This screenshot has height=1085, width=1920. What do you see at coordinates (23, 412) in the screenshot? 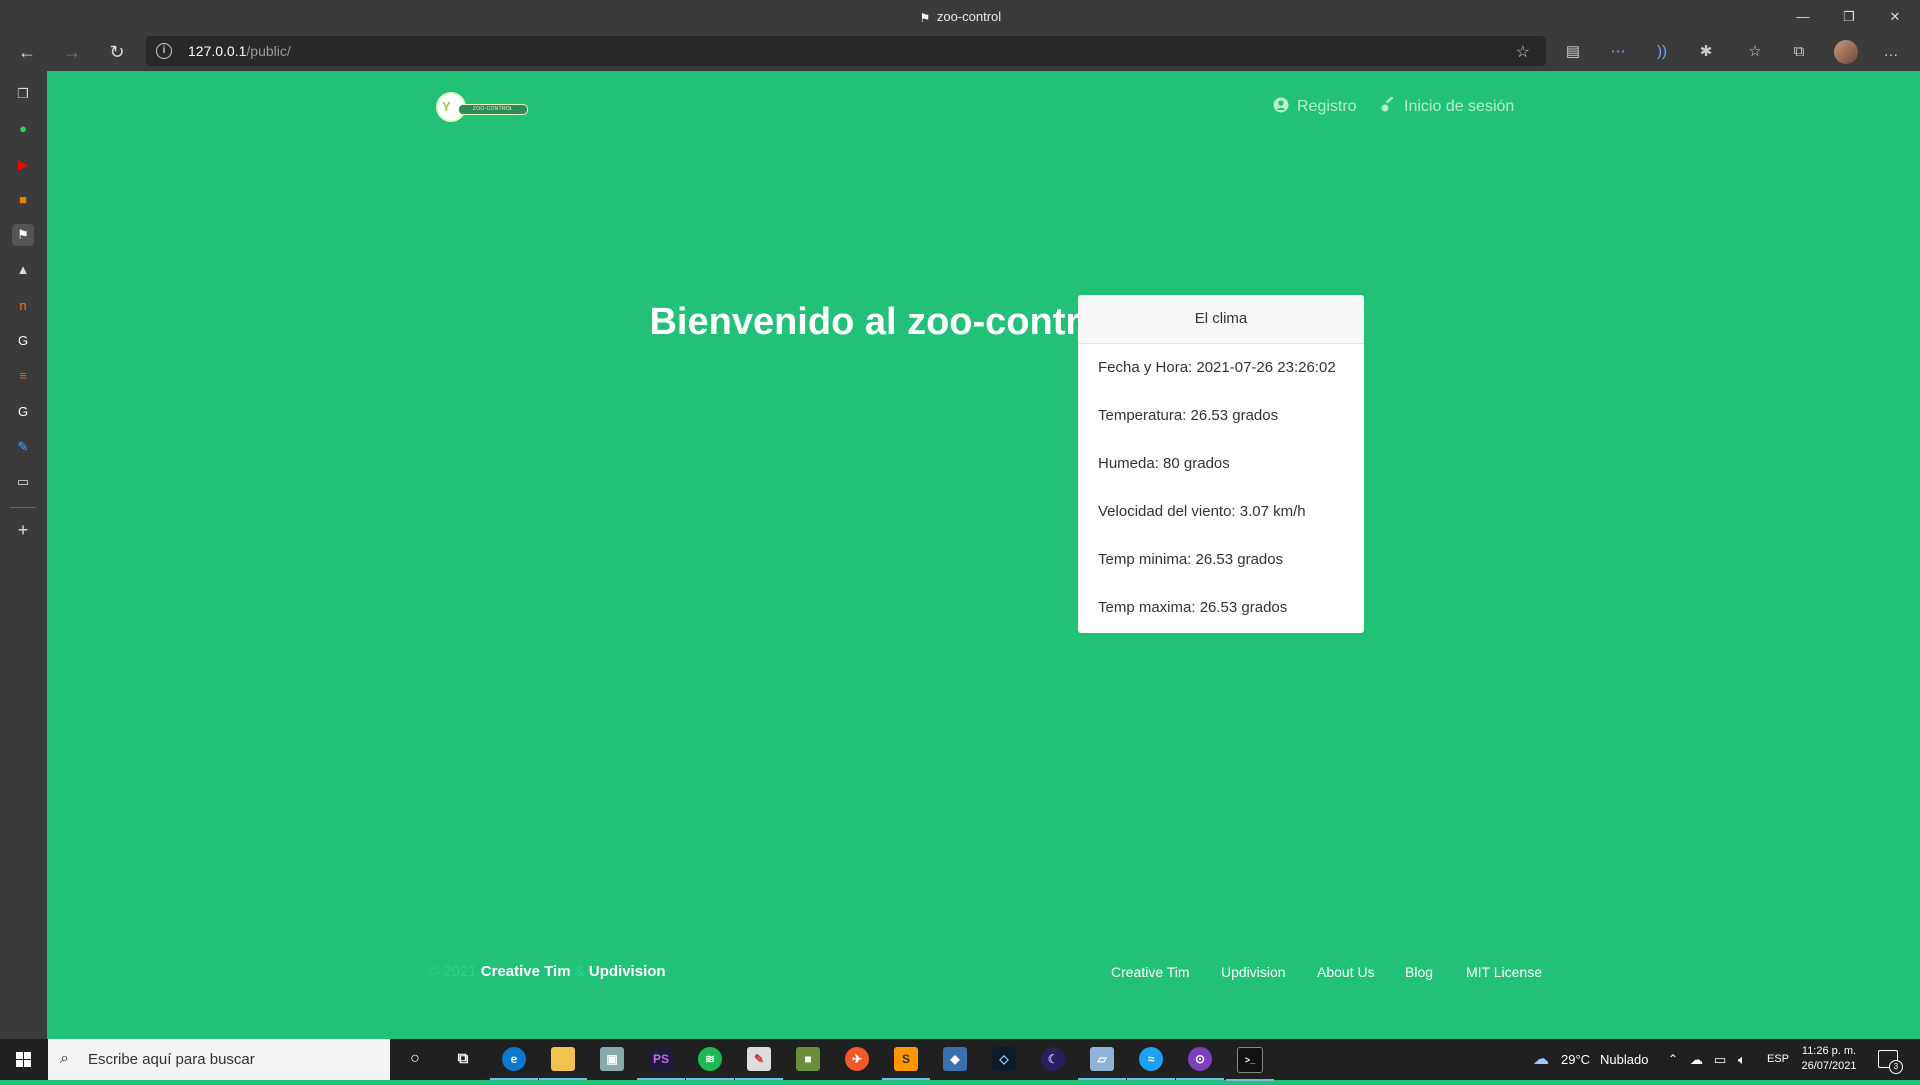
I see `google-icon-2: G` at bounding box center [23, 412].